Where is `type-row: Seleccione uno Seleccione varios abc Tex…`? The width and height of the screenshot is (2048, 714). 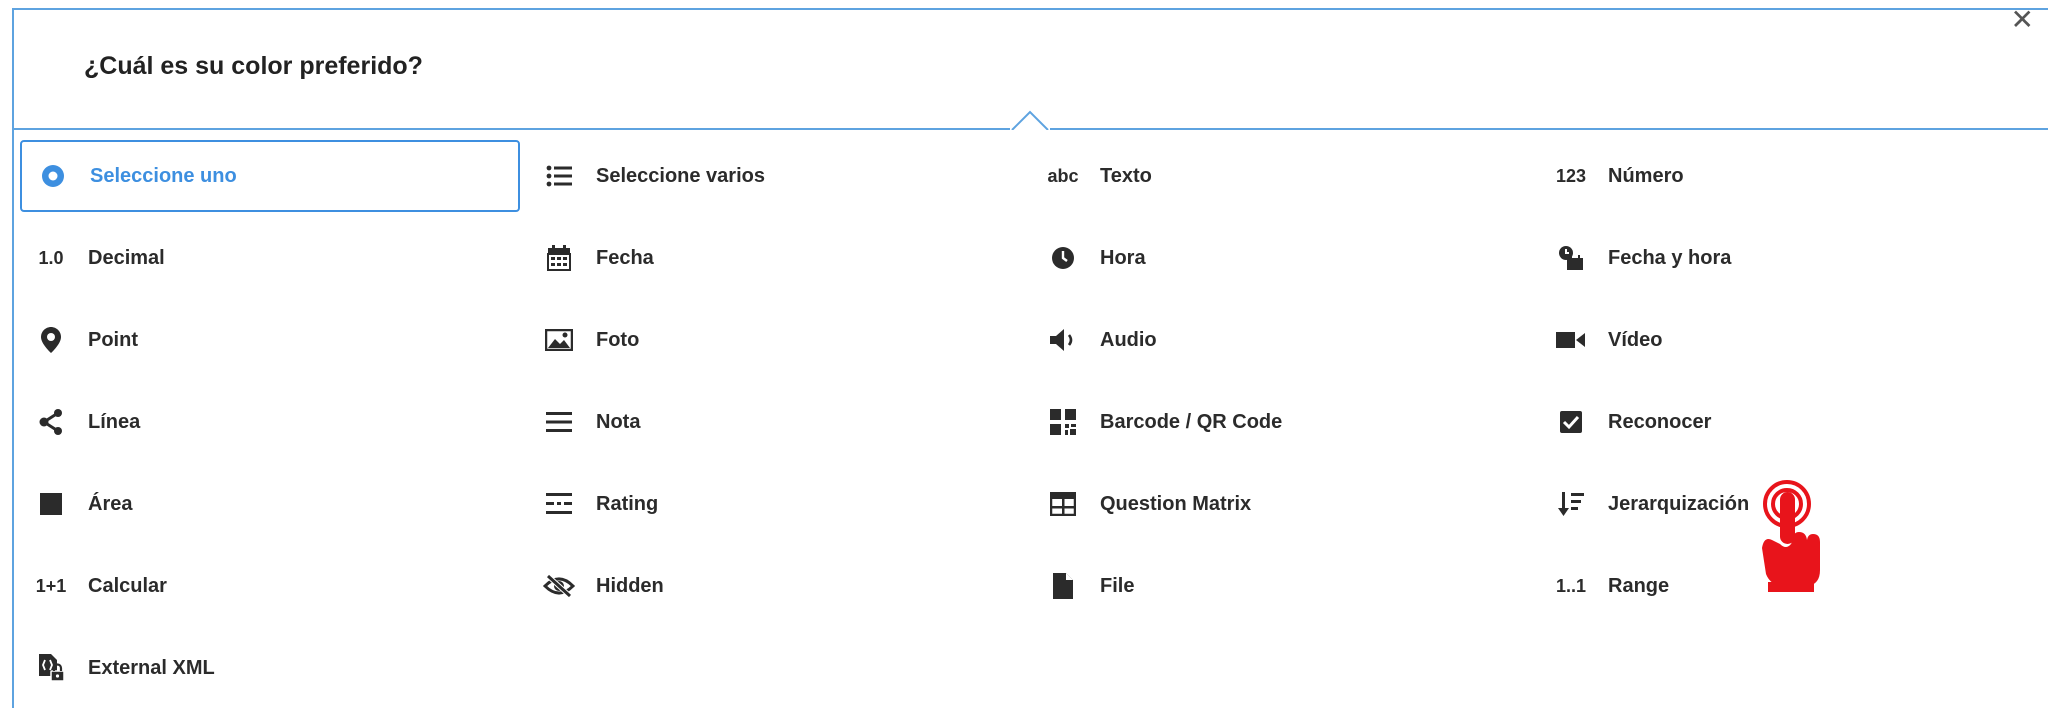
type-row: Seleccione uno Seleccione varios abc Tex… is located at coordinates (1030, 181).